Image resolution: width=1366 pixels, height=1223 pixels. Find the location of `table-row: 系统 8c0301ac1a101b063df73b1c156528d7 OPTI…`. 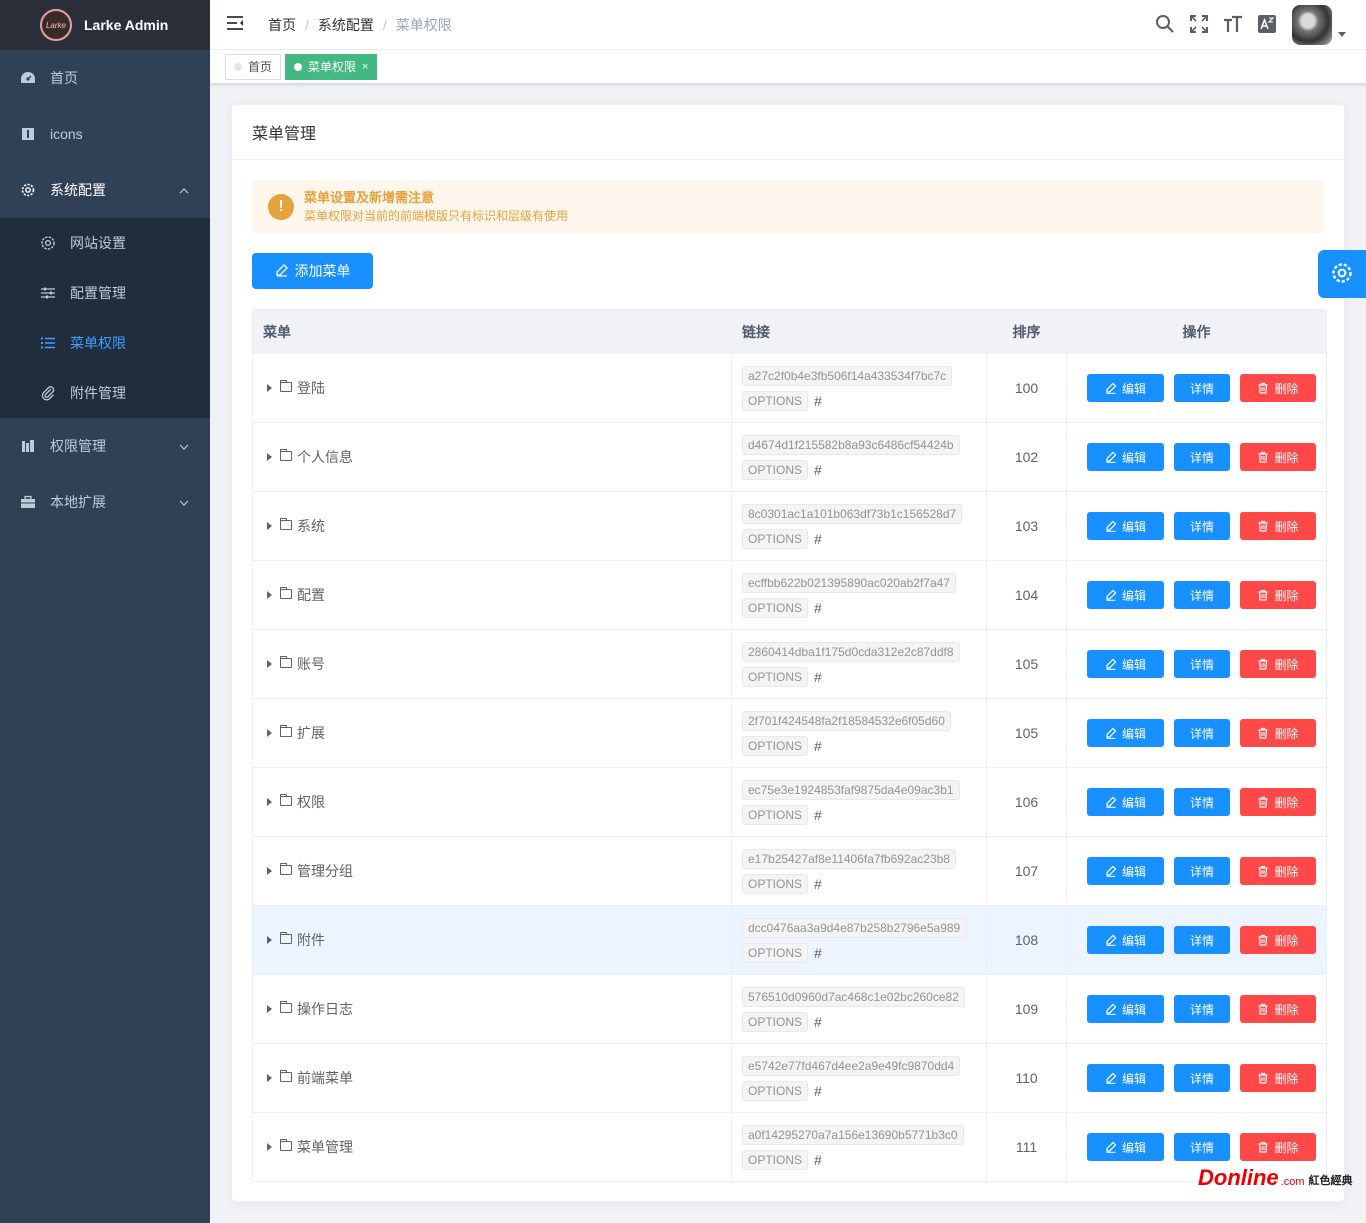

table-row: 系统 8c0301ac1a101b063df73b1c156528d7 OPTI… is located at coordinates (789, 526).